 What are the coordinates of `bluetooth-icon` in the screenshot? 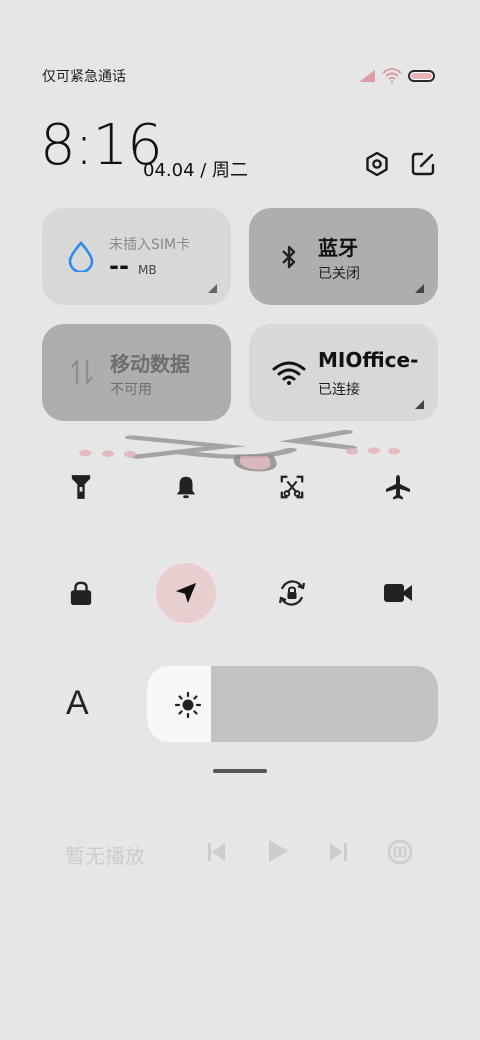 It's located at (289, 257).